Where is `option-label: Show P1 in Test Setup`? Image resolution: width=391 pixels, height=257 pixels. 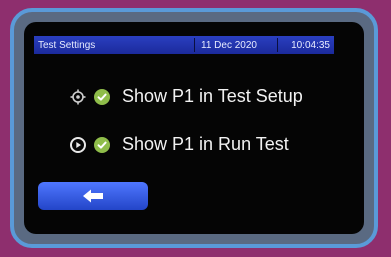 option-label: Show P1 in Test Setup is located at coordinates (212, 96).